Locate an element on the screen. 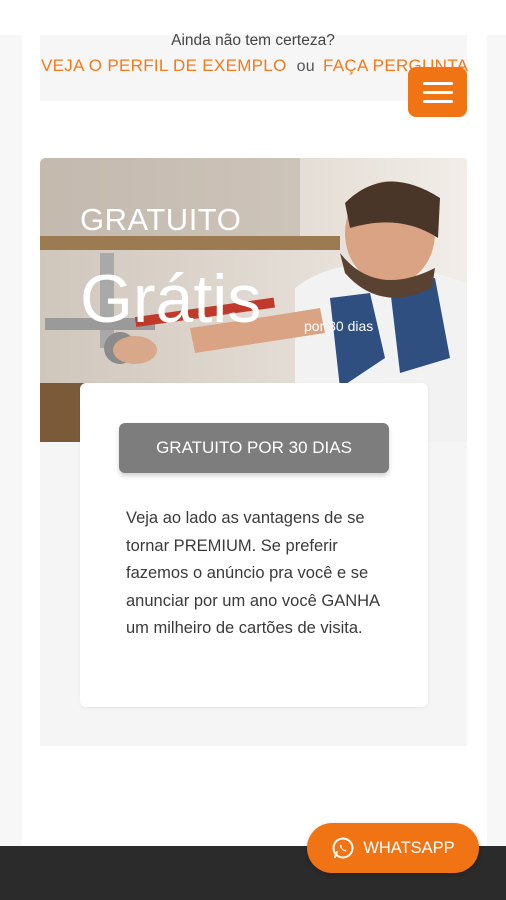  hamburger-menu-icon is located at coordinates (437, 83).